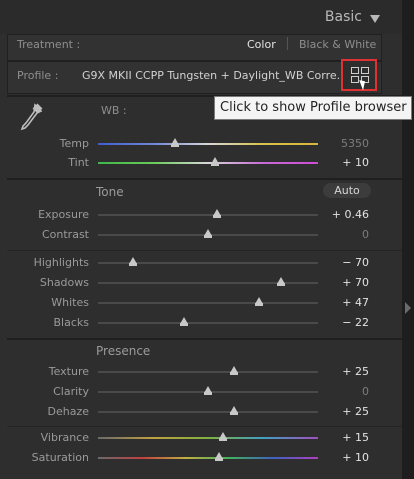 This screenshot has width=414, height=479. I want to click on slider-label: Vibrance, so click(64, 437).